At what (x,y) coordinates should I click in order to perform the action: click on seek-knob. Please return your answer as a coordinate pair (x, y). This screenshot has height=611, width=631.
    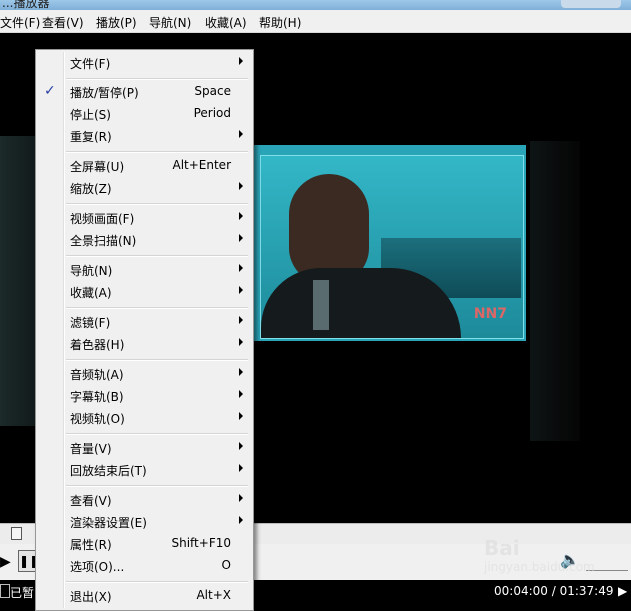
    Looking at the image, I should click on (16, 533).